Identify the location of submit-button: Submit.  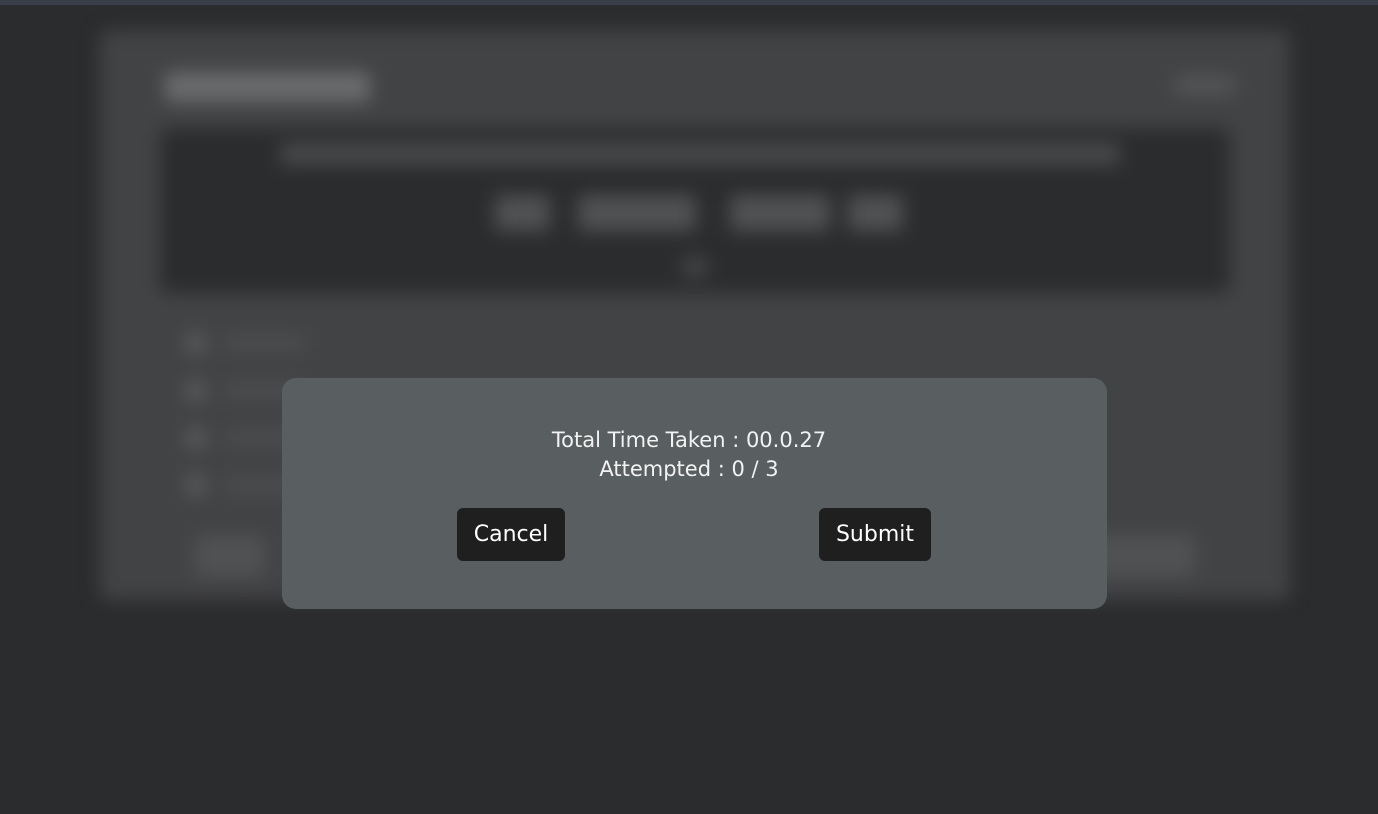
(875, 534).